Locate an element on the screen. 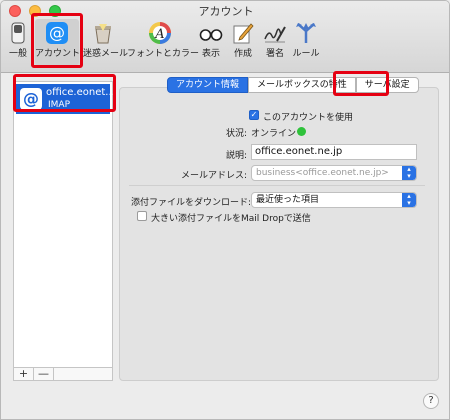 This screenshot has height=420, width=450. rules-icon is located at coordinates (306, 33).